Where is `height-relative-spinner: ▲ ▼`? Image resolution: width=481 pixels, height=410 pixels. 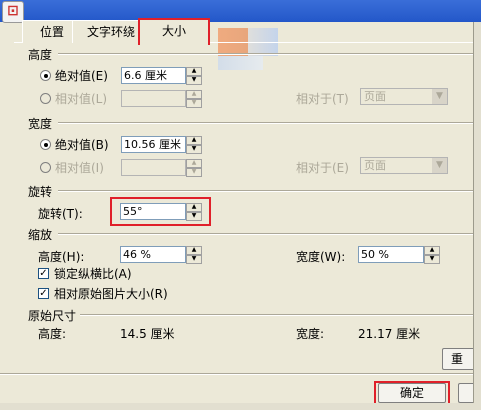
height-relative-spinner: ▲ ▼ is located at coordinates (194, 99).